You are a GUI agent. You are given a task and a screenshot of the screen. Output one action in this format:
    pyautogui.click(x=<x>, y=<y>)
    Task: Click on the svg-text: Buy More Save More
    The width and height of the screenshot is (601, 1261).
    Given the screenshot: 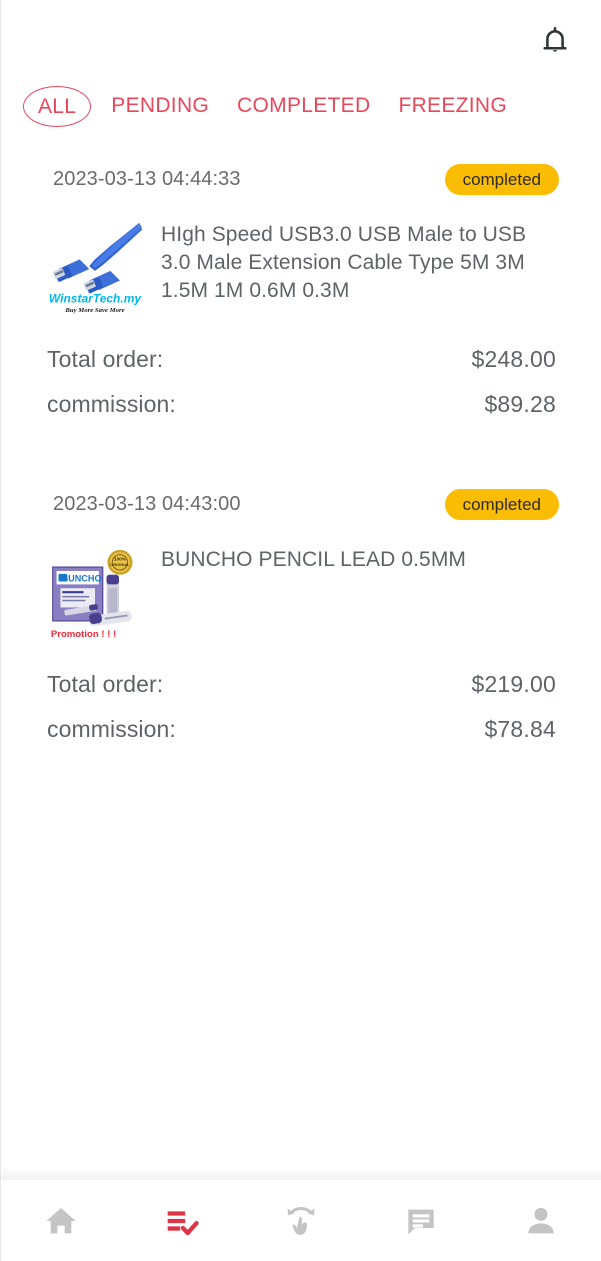 What is the action you would take?
    pyautogui.click(x=94, y=310)
    